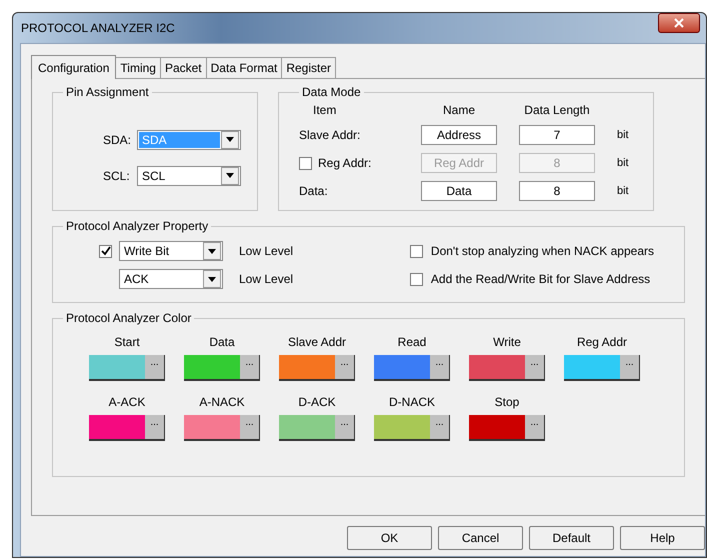 This screenshot has height=560, width=707. Describe the element at coordinates (411, 402) in the screenshot. I see `color-label: D-NACK` at that location.